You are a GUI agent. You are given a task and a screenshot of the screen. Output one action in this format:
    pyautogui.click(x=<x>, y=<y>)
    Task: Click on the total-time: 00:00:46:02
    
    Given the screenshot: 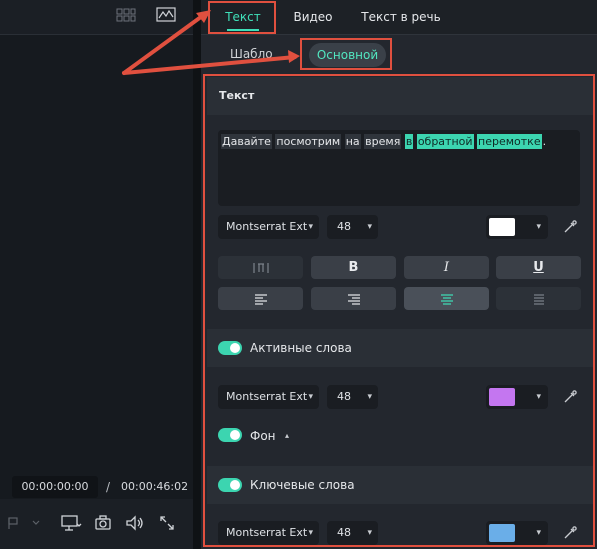 What is the action you would take?
    pyautogui.click(x=155, y=486)
    